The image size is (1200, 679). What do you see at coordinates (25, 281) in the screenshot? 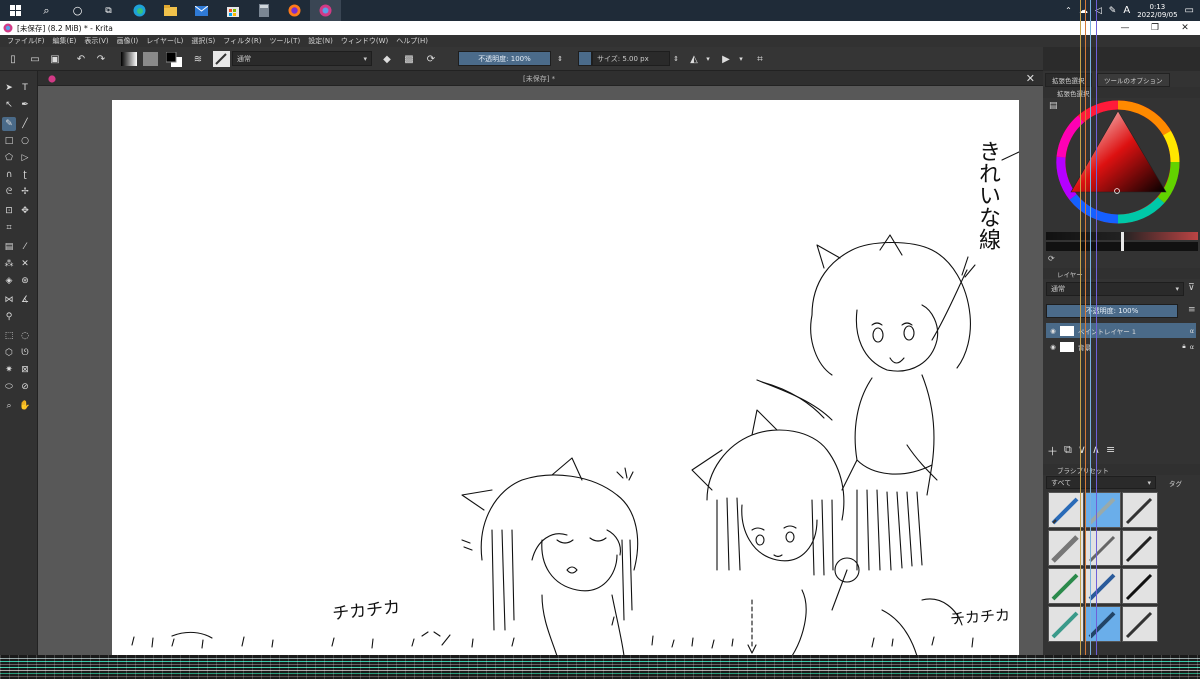
I see `enclose-fill-tool: ⊛` at bounding box center [25, 281].